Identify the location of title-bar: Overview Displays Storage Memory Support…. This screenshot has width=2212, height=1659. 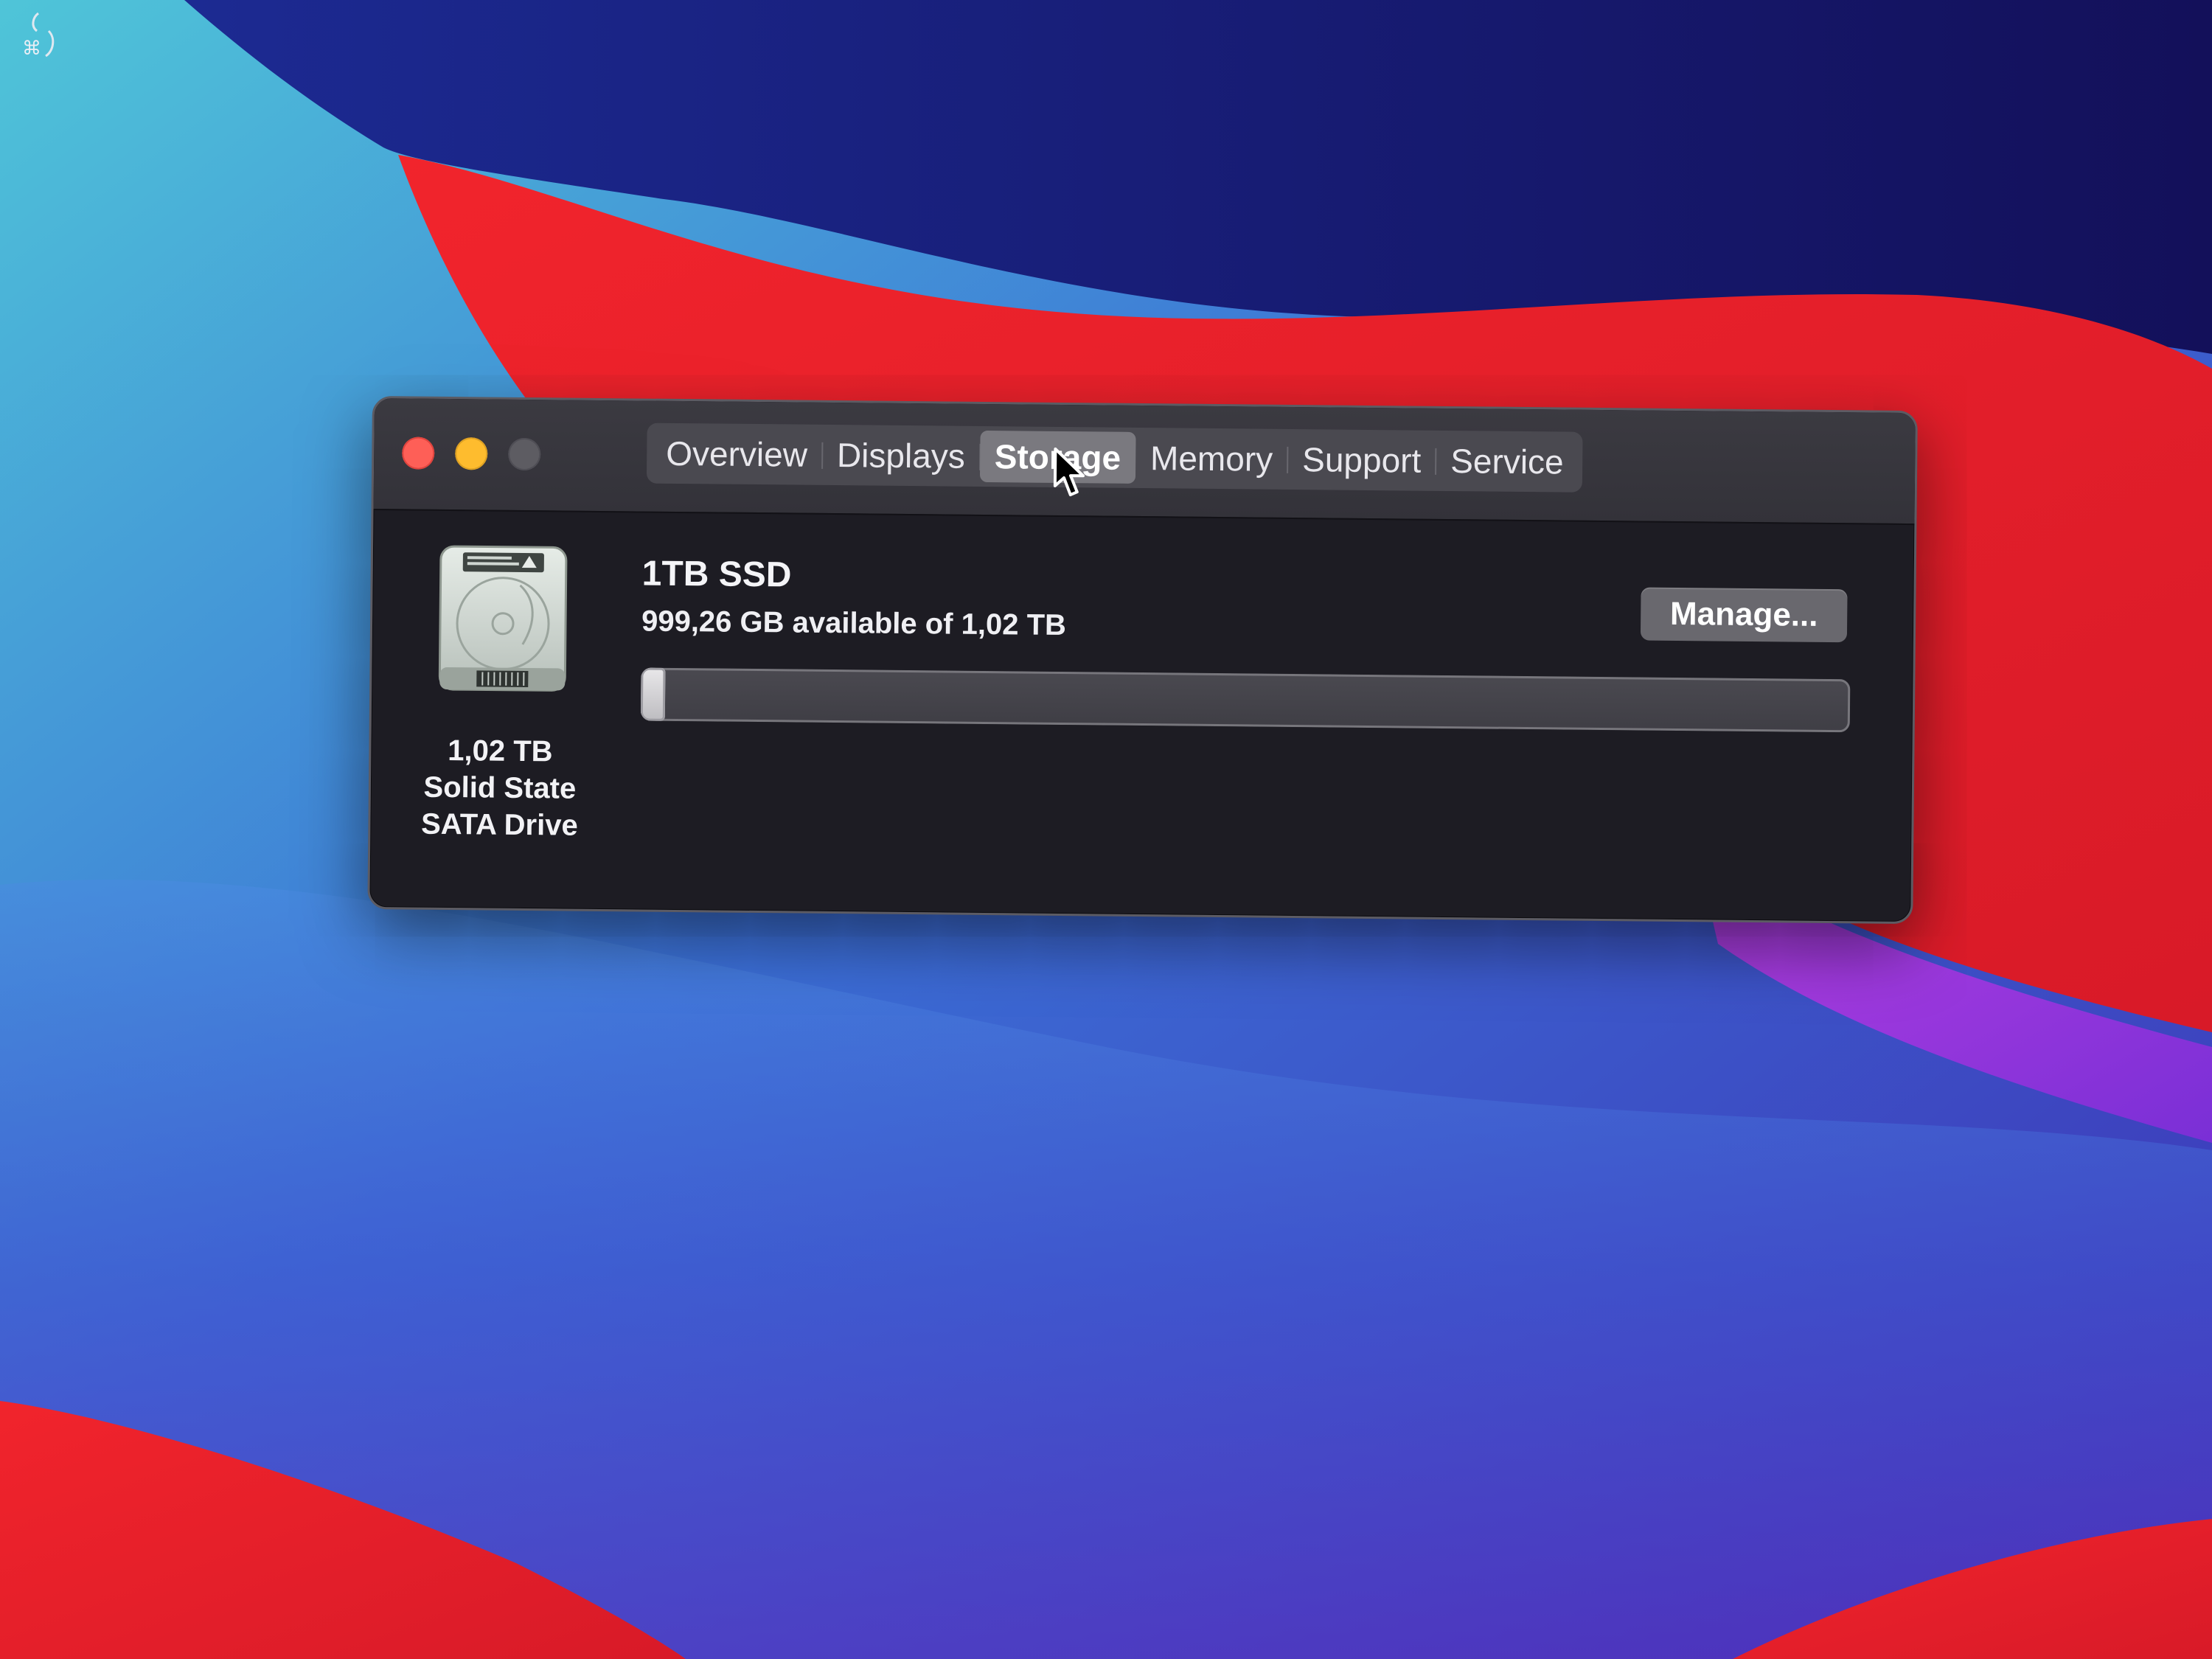
(1144, 462).